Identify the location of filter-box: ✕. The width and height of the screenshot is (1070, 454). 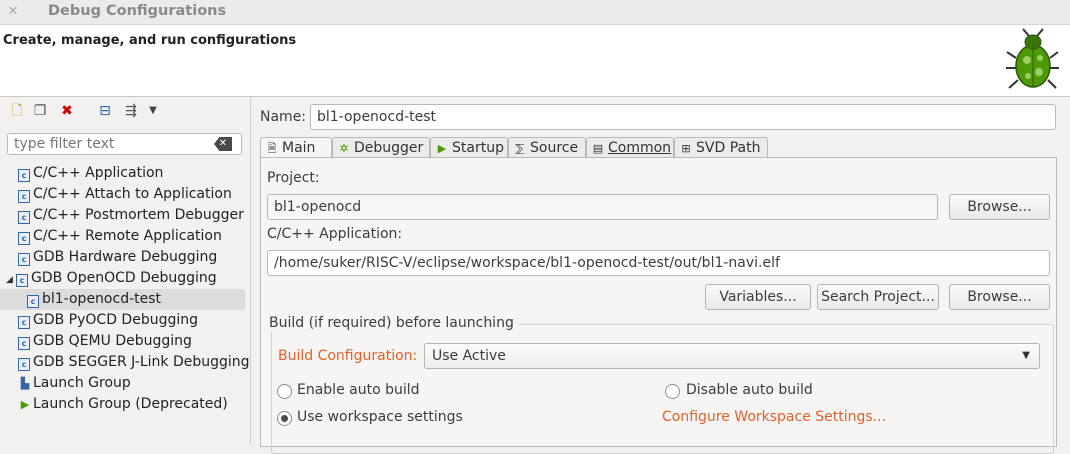
(124, 144).